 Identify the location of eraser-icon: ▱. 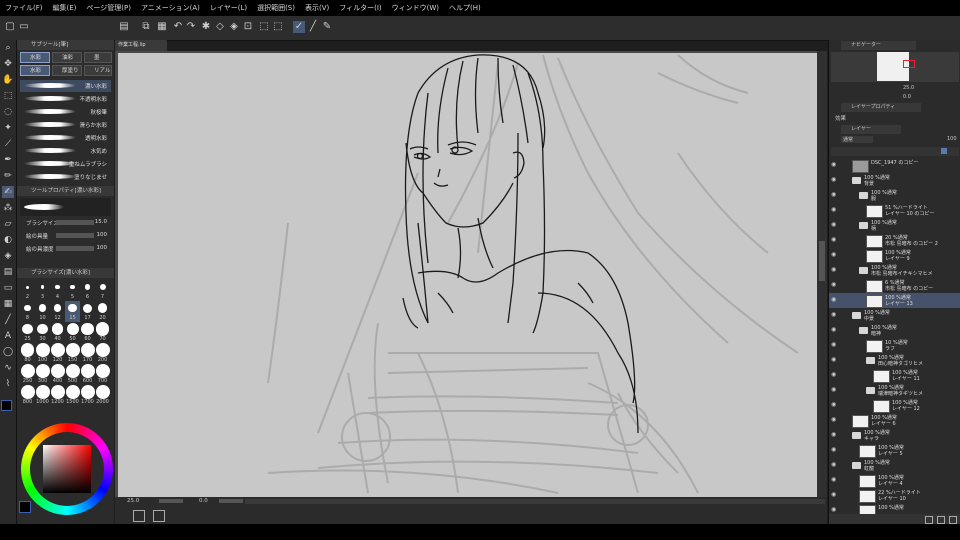
(8, 224).